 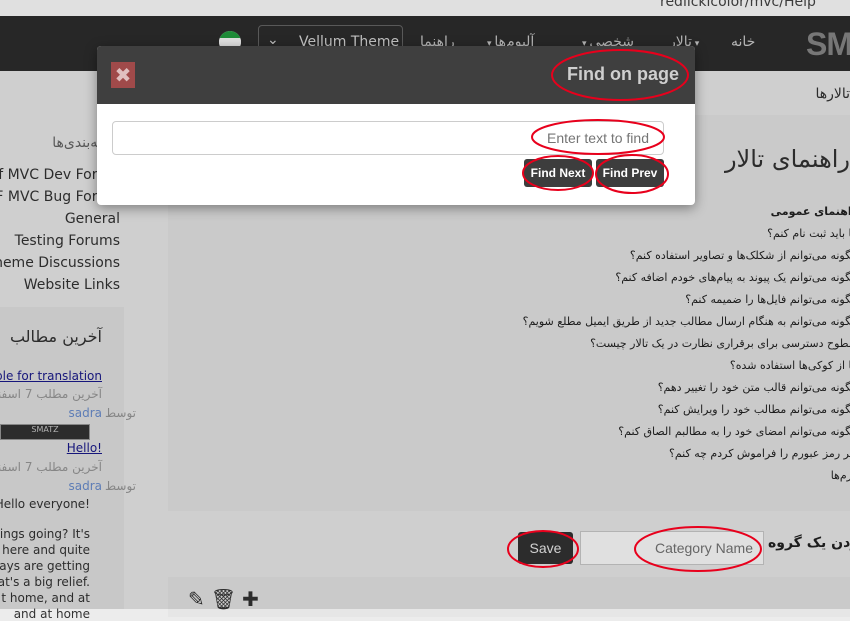 What do you see at coordinates (558, 173) in the screenshot?
I see `find-next-button: Find Next` at bounding box center [558, 173].